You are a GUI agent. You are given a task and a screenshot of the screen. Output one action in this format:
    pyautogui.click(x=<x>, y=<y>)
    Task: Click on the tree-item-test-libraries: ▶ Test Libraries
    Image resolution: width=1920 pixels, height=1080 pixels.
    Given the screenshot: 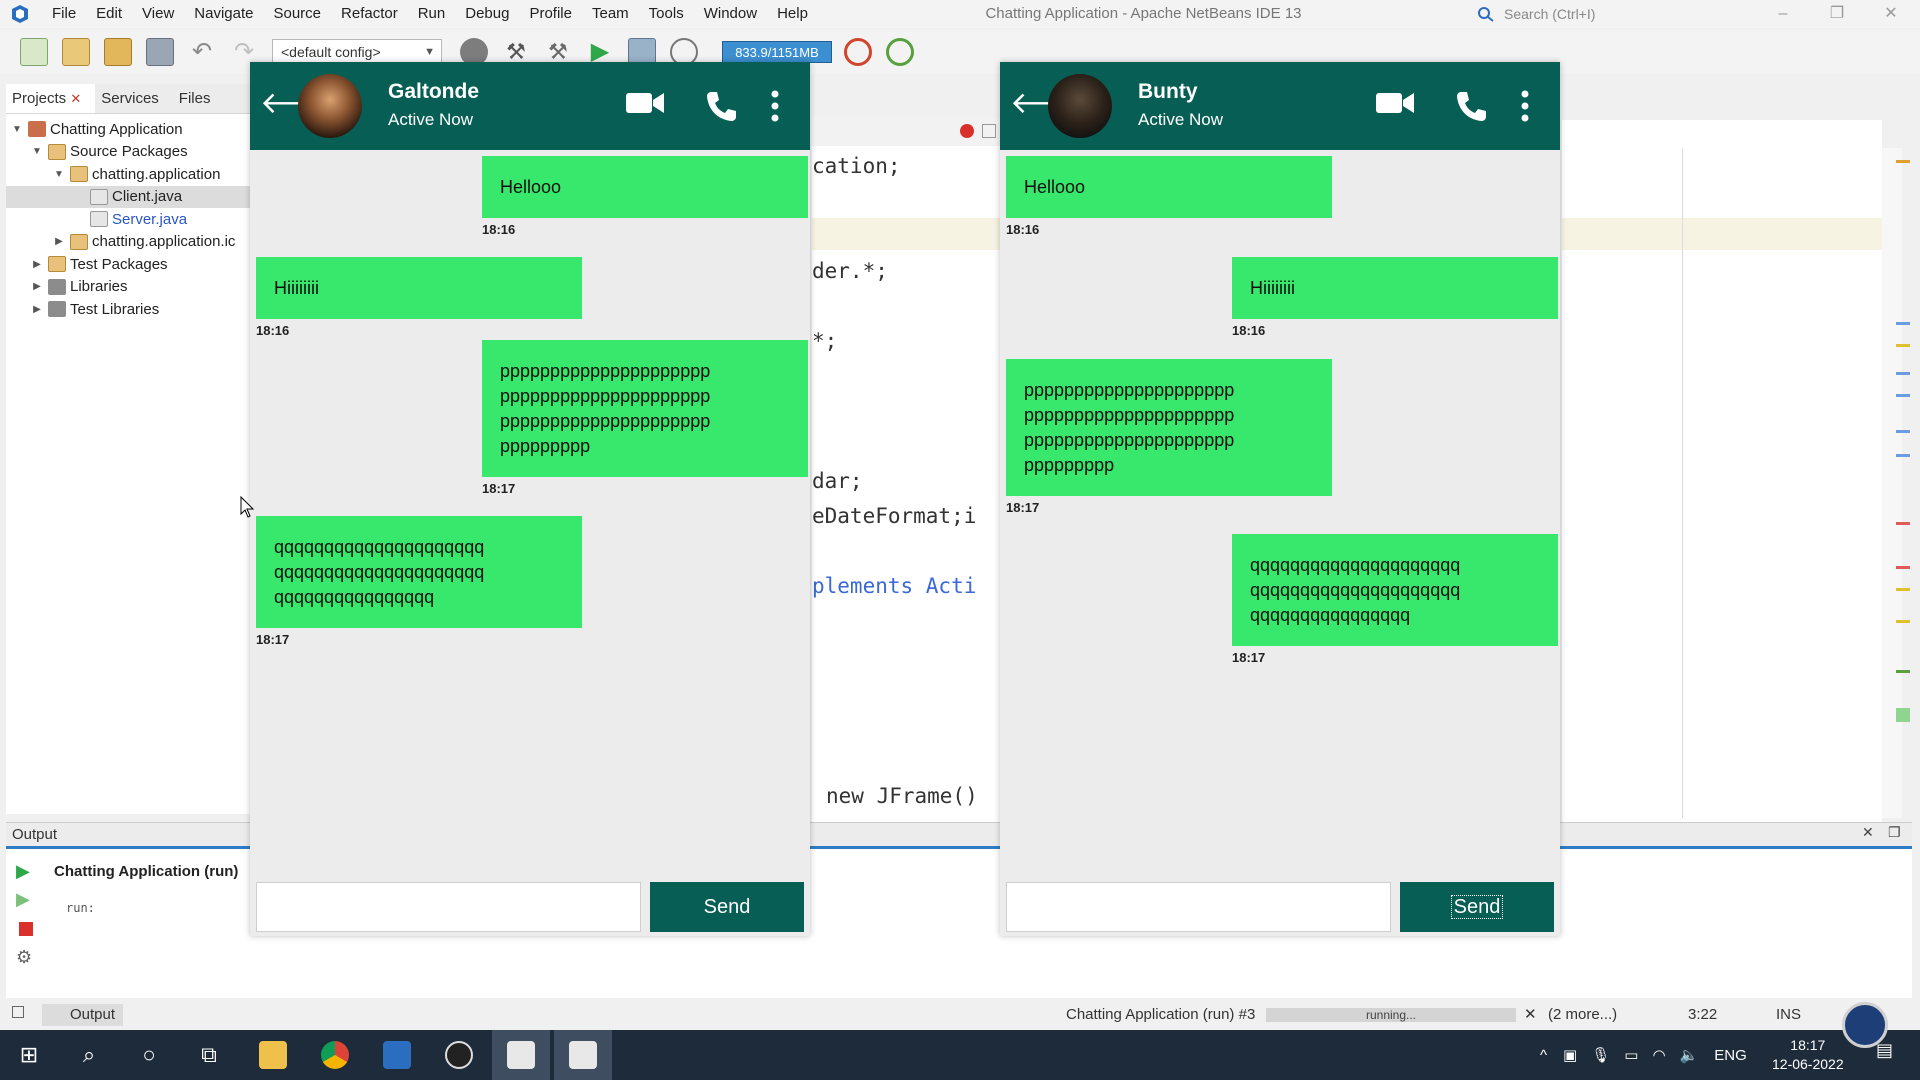 What is the action you would take?
    pyautogui.click(x=128, y=309)
    